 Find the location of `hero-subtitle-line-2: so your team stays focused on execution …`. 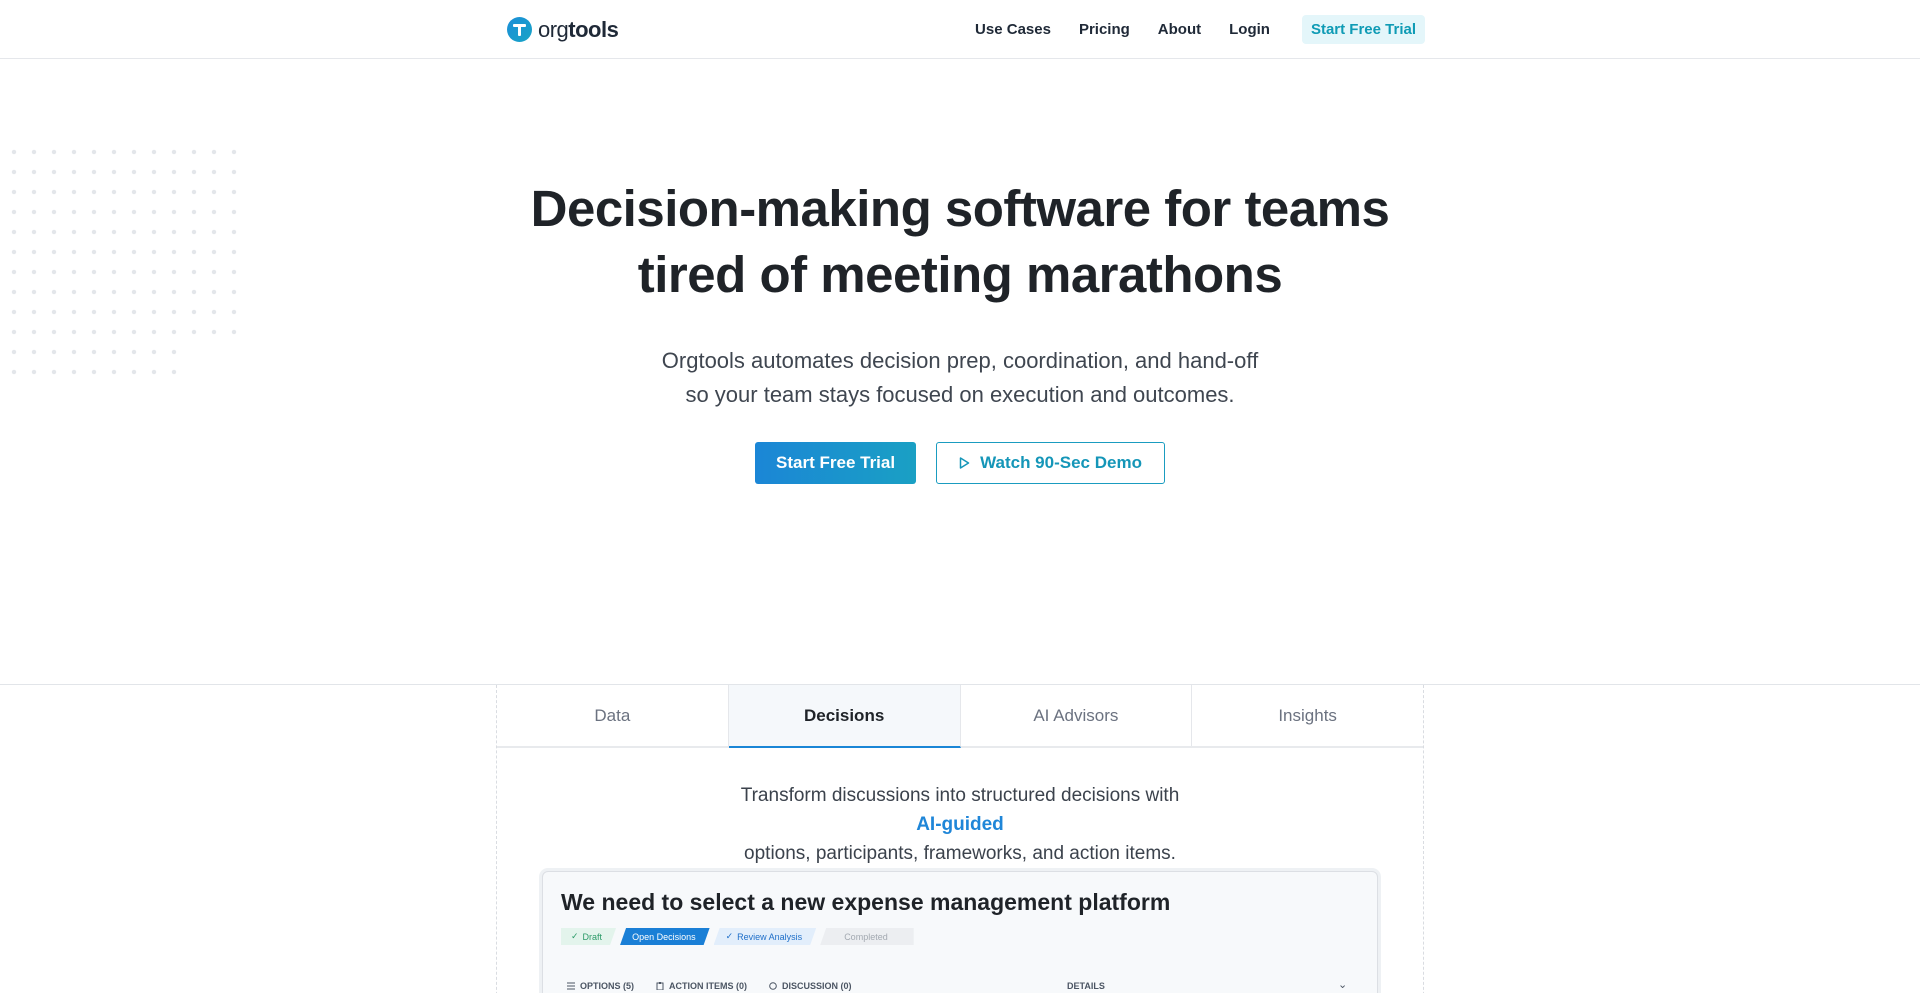

hero-subtitle-line-2: so your team stays focused on execution … is located at coordinates (960, 394).